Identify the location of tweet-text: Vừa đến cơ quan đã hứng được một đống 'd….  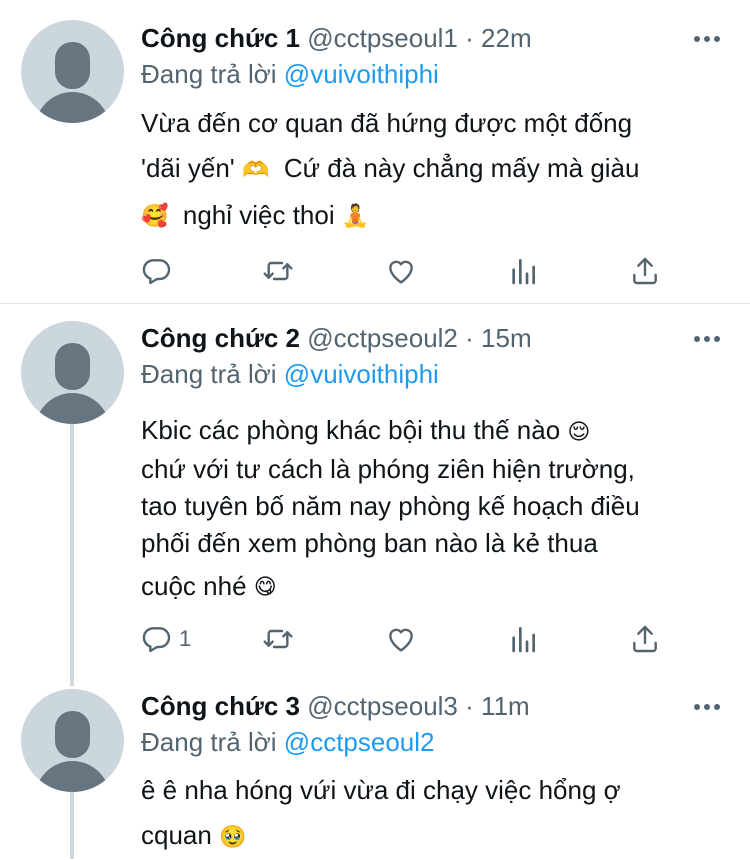
(431, 170).